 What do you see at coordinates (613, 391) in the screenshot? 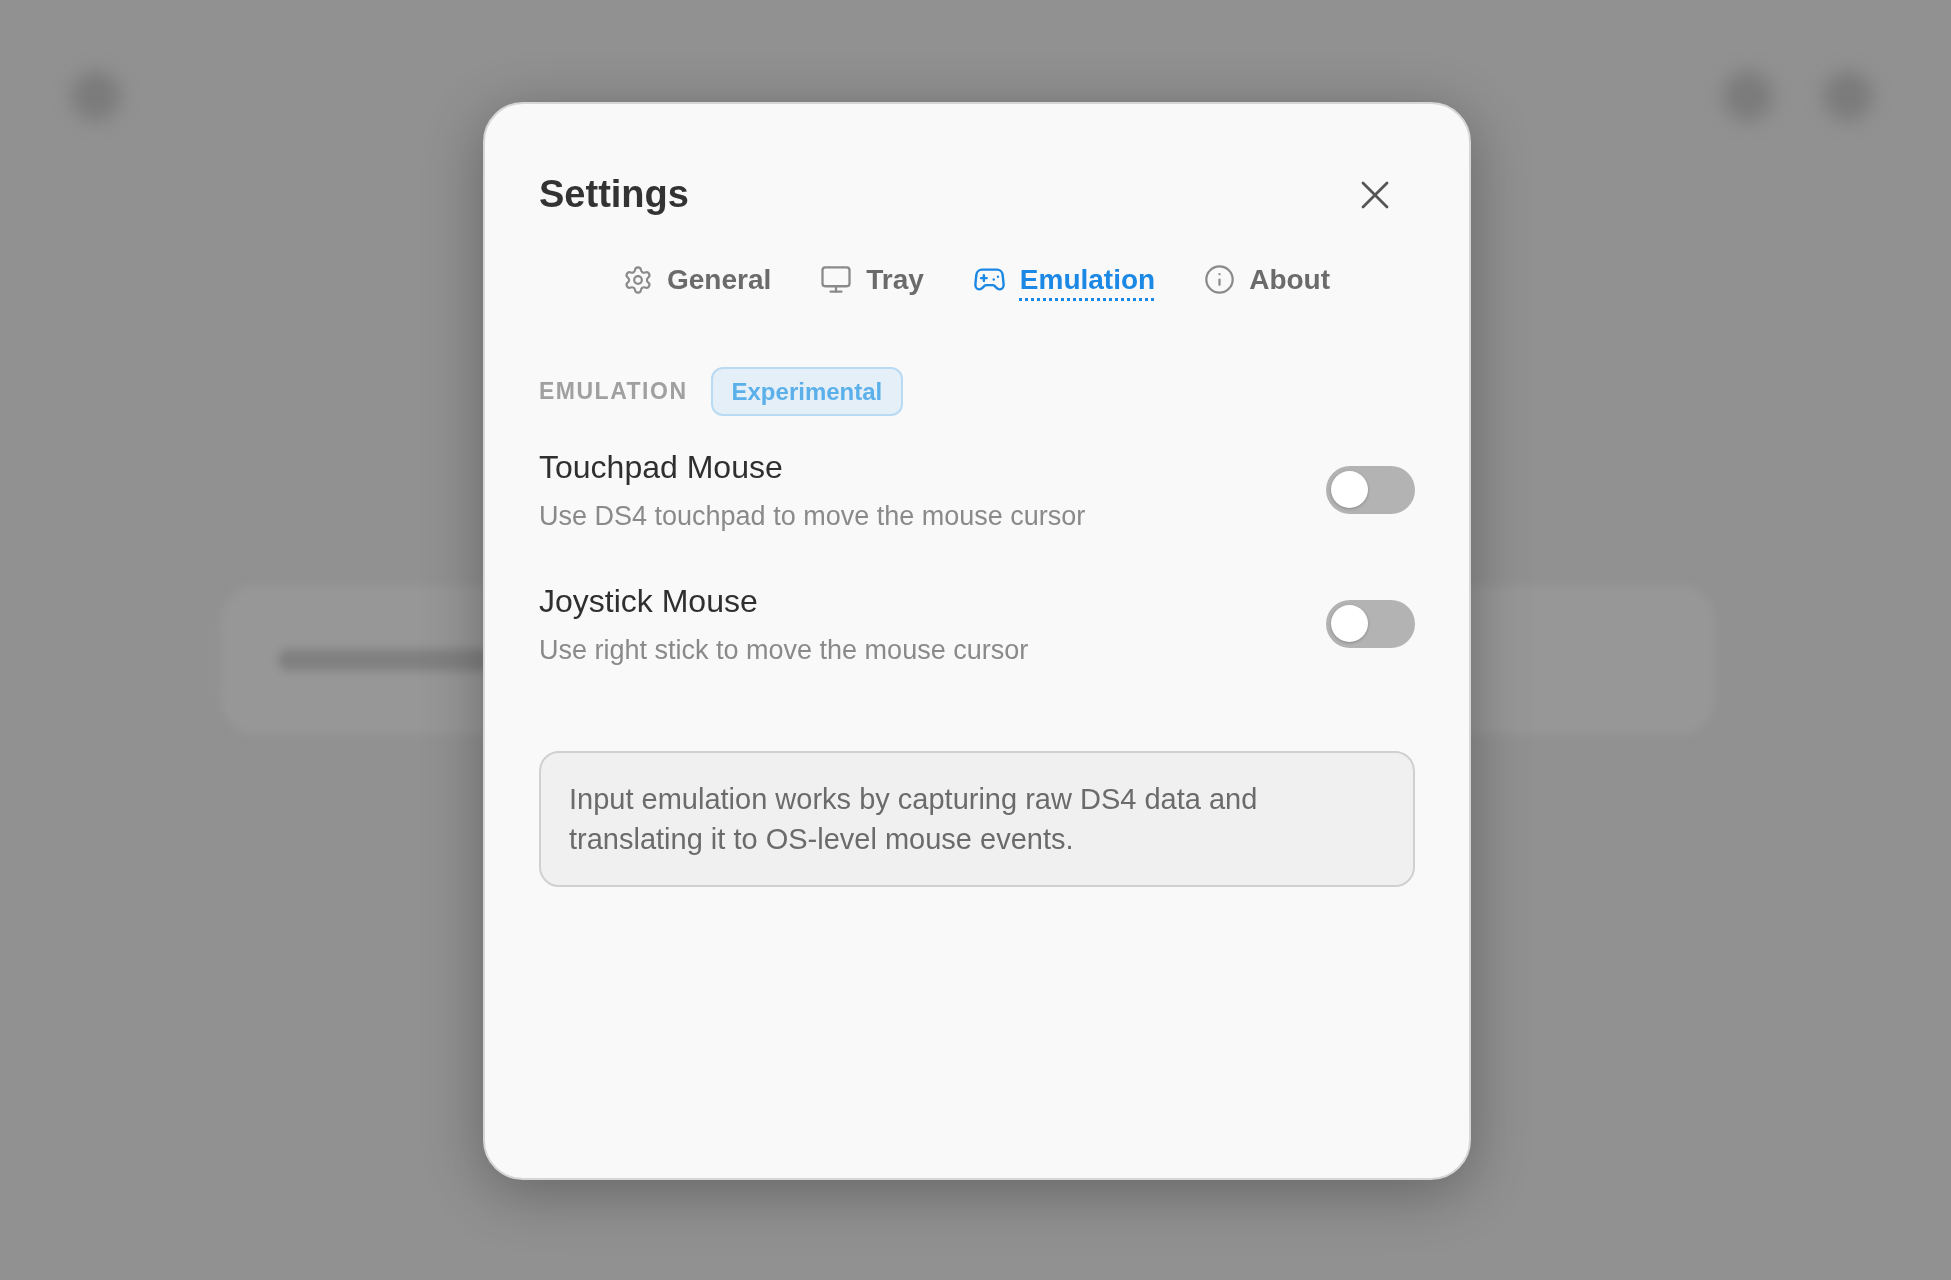
I see `section-label: EMULATION` at bounding box center [613, 391].